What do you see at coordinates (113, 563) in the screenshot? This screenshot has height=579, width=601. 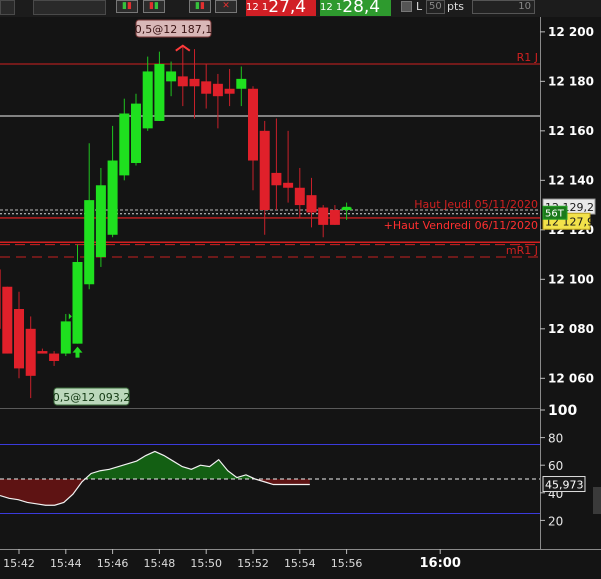 I see `time-axis-label: 15:46` at bounding box center [113, 563].